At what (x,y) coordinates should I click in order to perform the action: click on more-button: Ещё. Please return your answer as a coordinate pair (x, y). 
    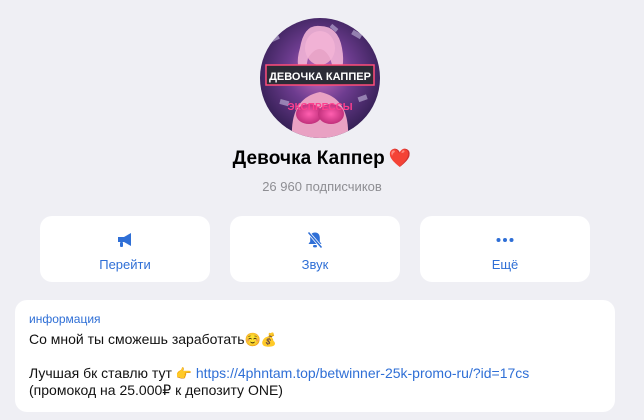
    Looking at the image, I should click on (505, 249).